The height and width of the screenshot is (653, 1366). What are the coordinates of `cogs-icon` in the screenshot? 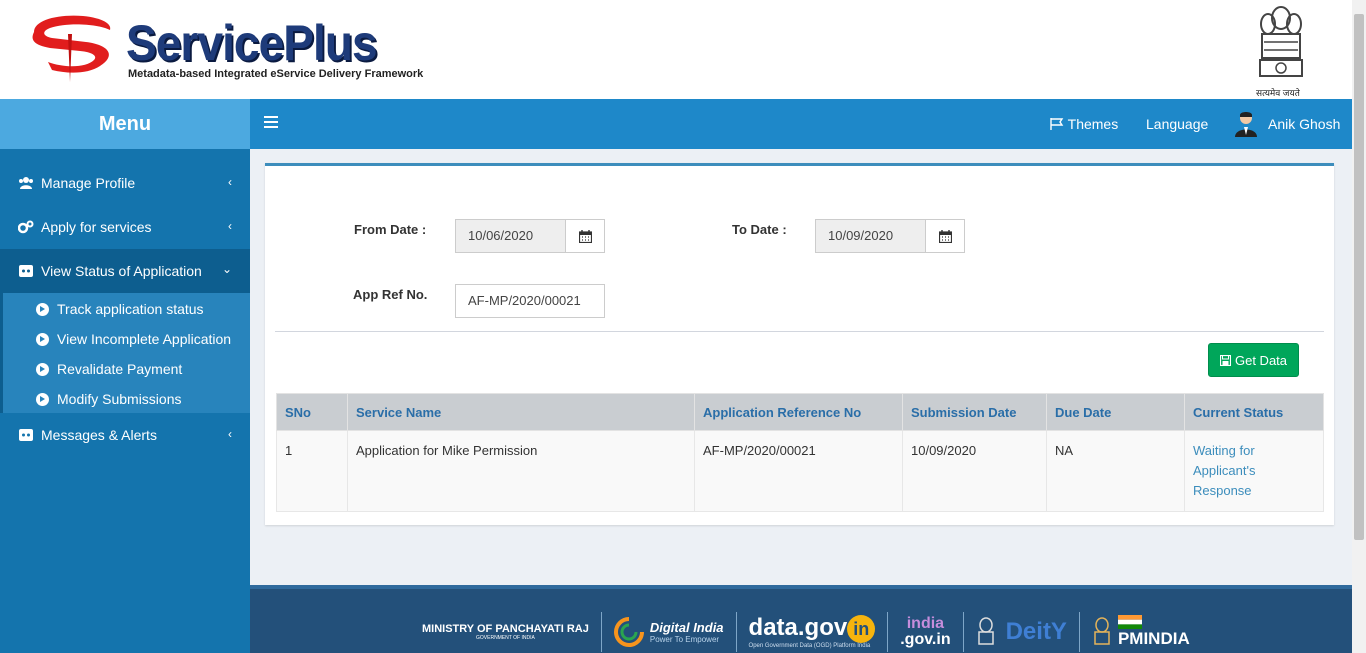 It's located at (26, 227).